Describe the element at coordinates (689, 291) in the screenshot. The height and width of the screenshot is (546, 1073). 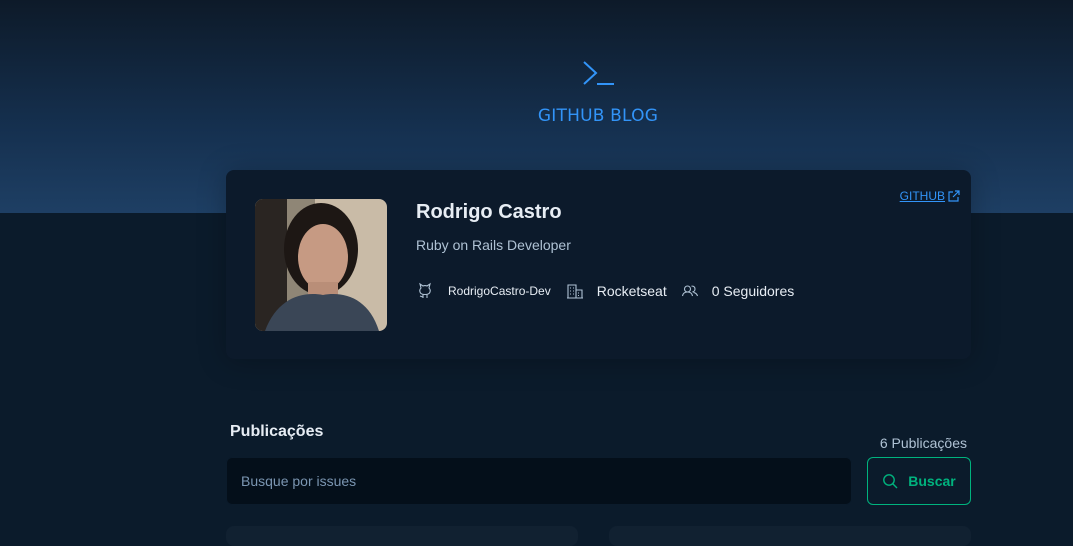
I see `users-icon` at that location.